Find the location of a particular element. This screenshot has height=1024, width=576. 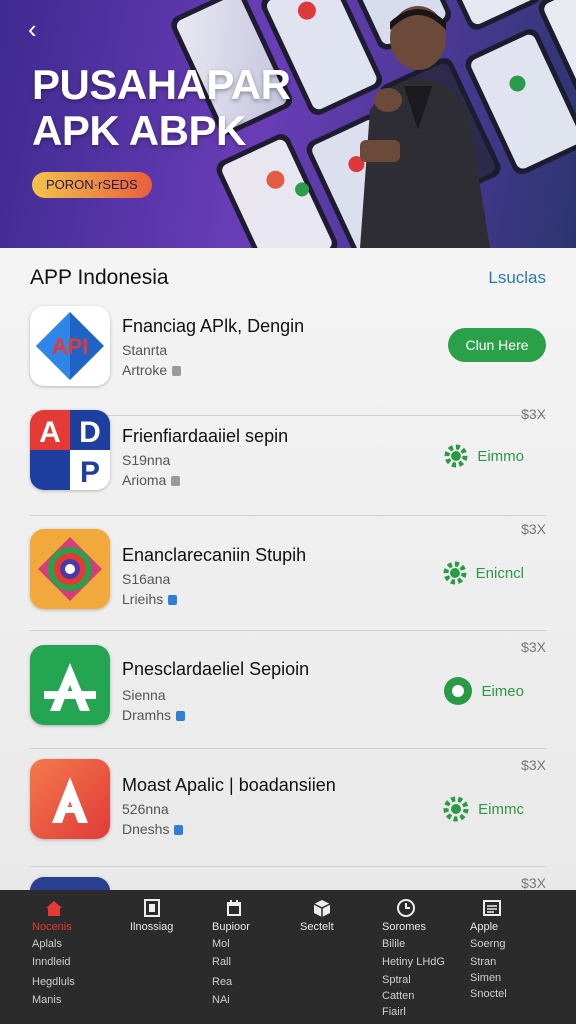

install-button: Enicncl is located at coordinates (483, 573).